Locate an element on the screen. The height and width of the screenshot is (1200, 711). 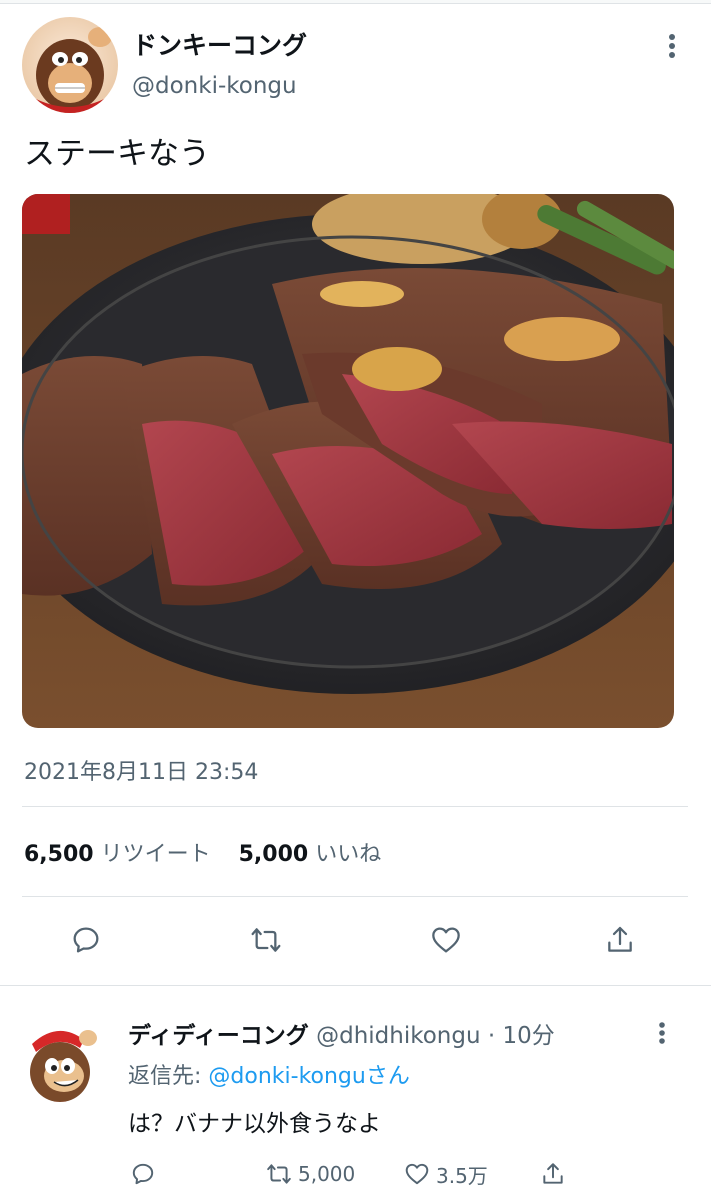
retweet-button is located at coordinates (266, 940).